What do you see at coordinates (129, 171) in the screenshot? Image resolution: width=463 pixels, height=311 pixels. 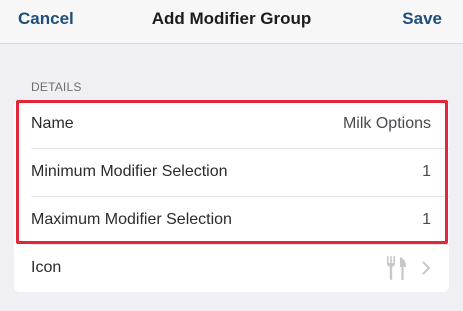 I see `minimum-selection-label: Minimum Modifier Selection` at bounding box center [129, 171].